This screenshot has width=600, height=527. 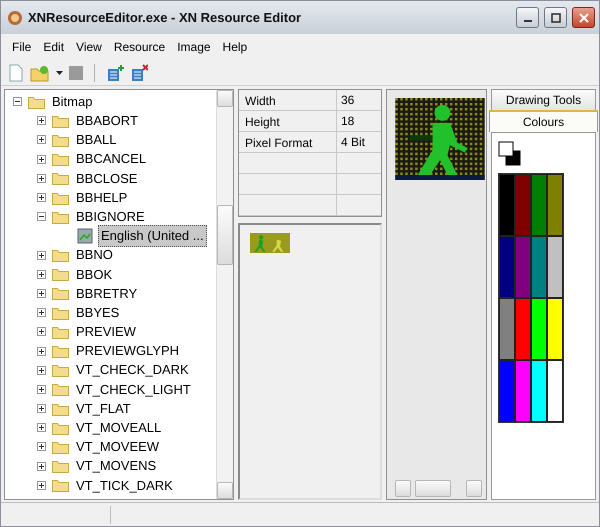 I want to click on tree-item: VT_FLAT, so click(x=103, y=408).